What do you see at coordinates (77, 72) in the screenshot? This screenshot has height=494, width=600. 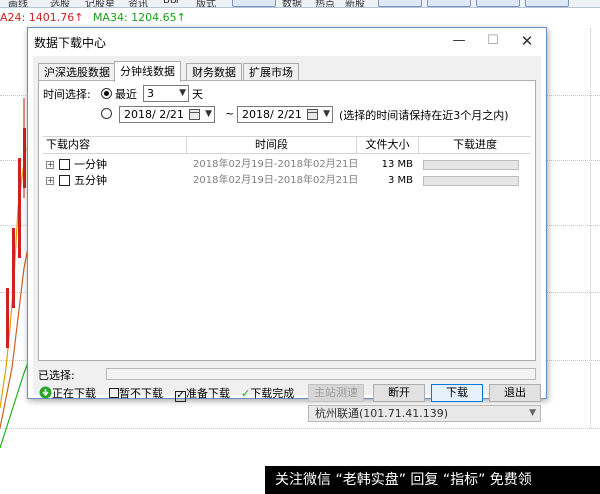 I see `tab-stock-selection-data: 沪深选股数据` at bounding box center [77, 72].